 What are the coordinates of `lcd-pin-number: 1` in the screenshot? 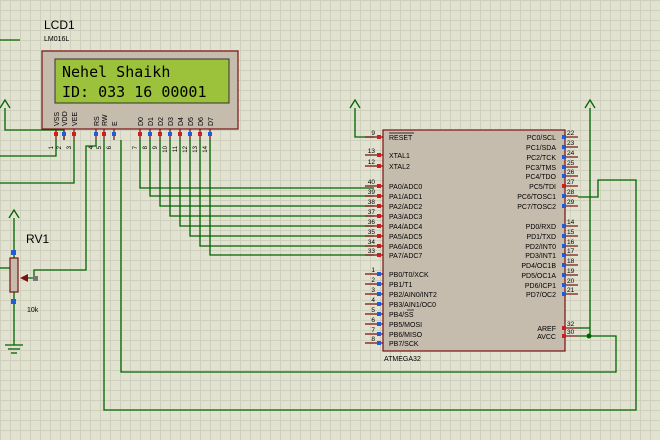 It's located at (52, 147).